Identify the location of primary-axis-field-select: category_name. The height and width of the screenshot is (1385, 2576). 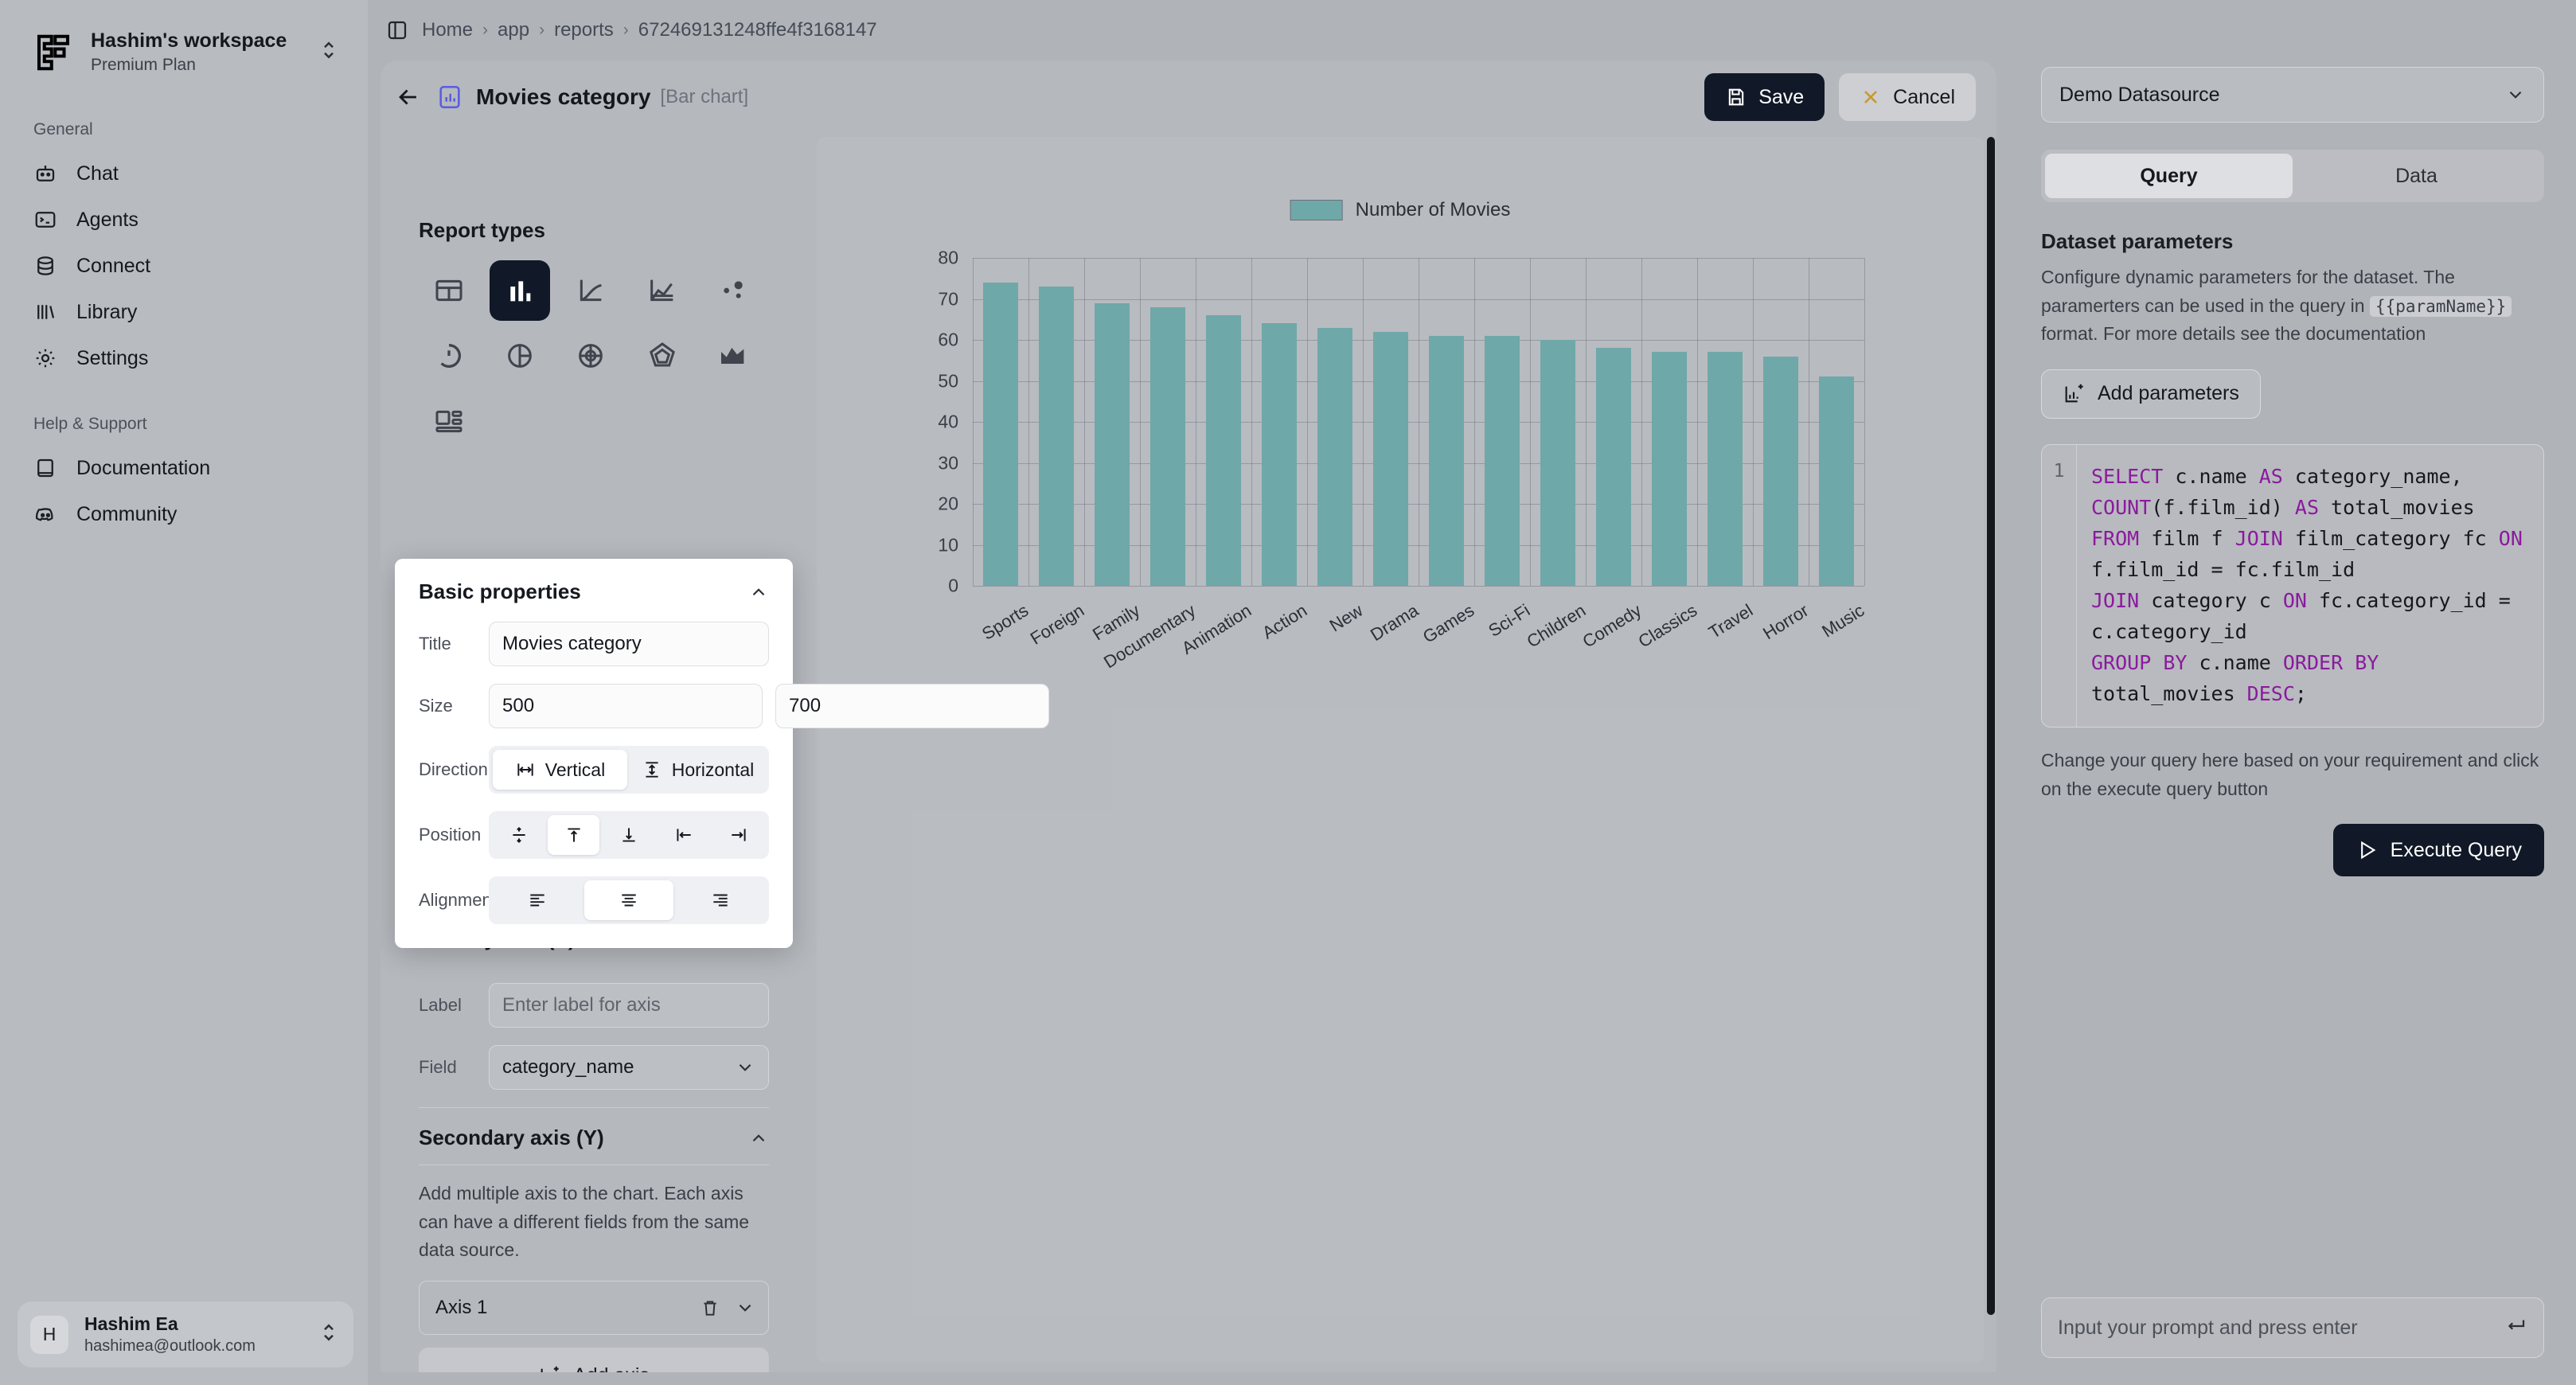
(629, 1067).